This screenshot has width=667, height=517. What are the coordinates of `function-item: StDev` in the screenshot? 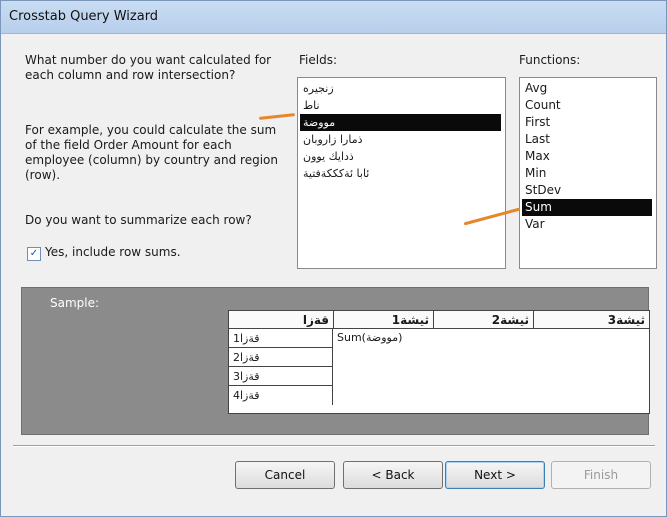 It's located at (587, 190).